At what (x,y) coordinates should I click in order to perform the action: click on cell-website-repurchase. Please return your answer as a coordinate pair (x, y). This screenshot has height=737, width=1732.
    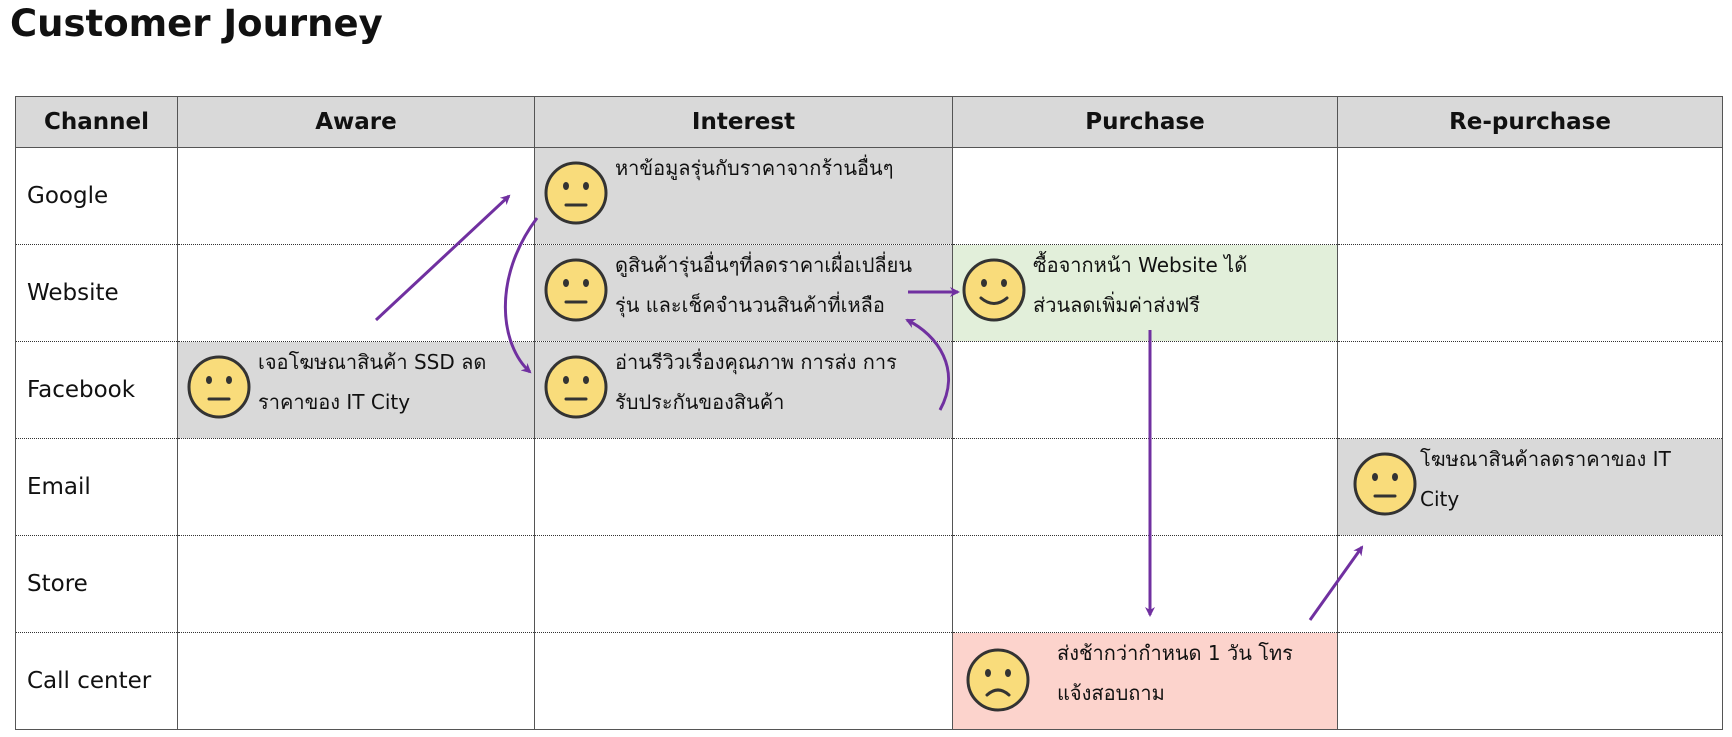
    Looking at the image, I should click on (1530, 293).